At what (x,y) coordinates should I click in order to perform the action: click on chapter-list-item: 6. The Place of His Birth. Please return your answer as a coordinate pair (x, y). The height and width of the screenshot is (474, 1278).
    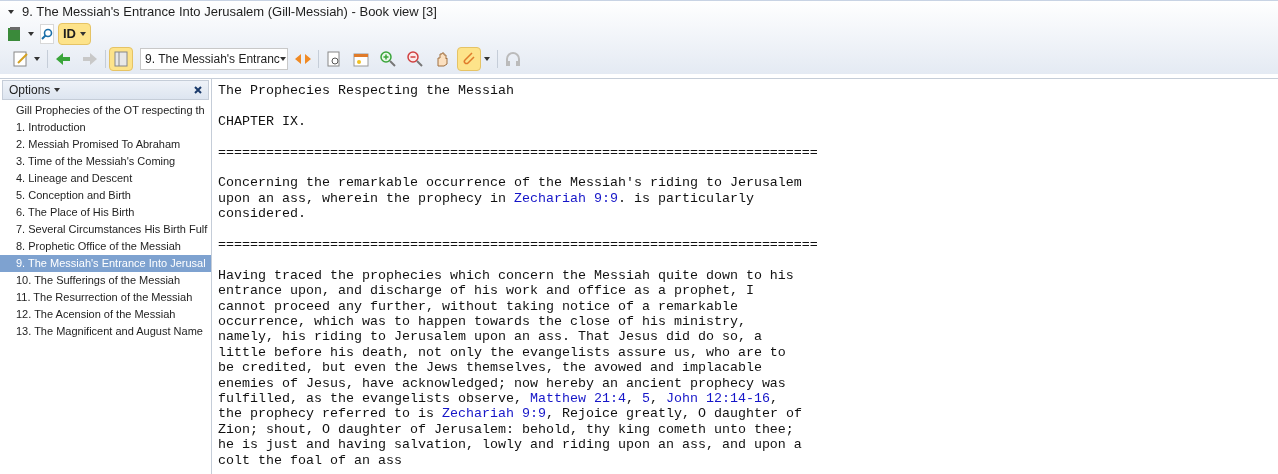
    Looking at the image, I should click on (105, 212).